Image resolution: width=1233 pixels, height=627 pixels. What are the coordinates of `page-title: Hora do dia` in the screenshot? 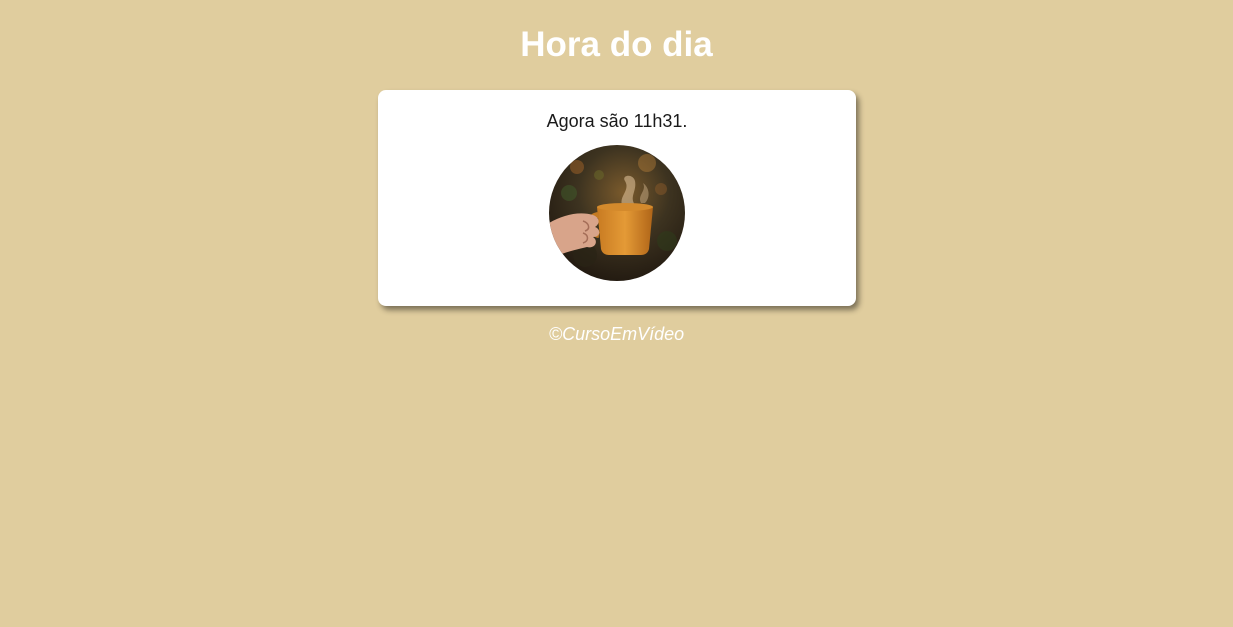 It's located at (616, 44).